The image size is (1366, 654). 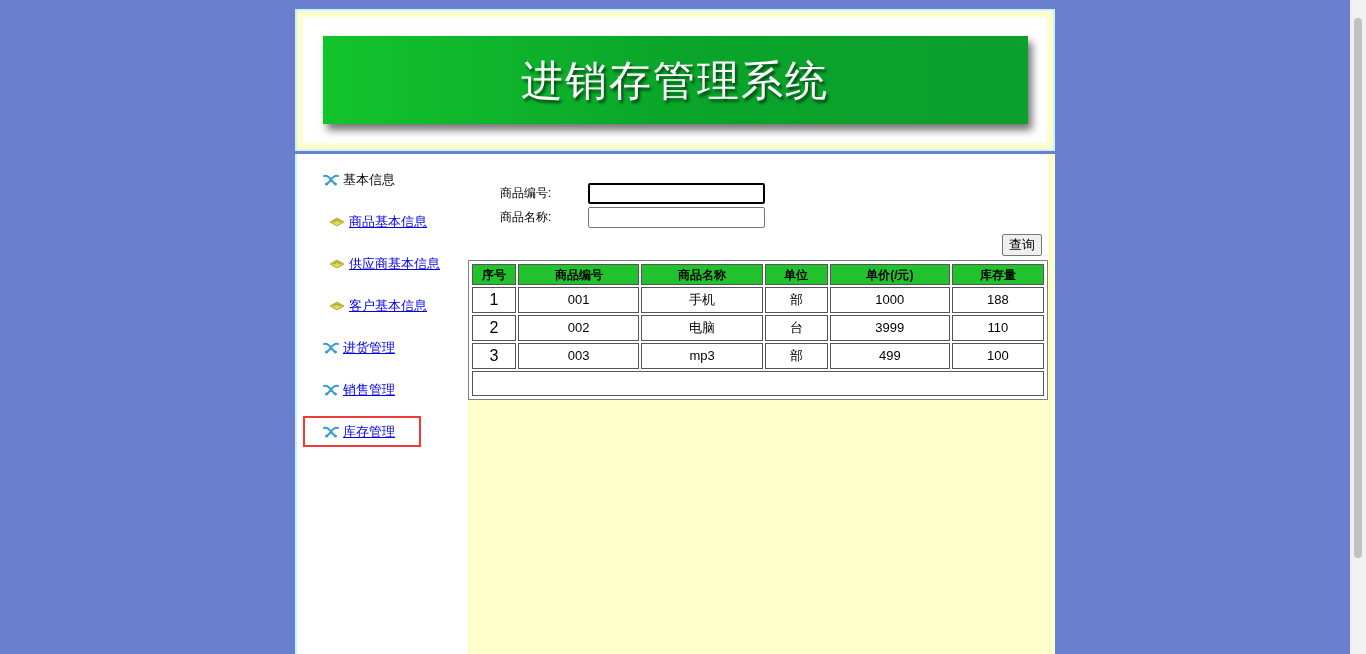 I want to click on field-label: 商品名称:, so click(x=526, y=217).